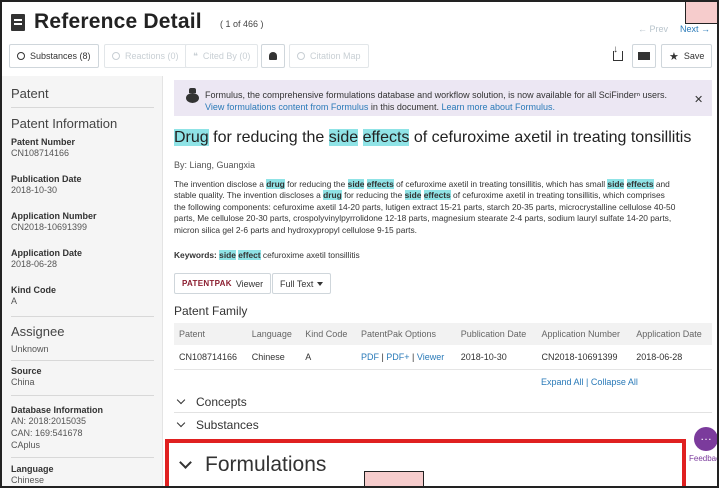 Image resolution: width=719 pixels, height=488 pixels. I want to click on pdf-link: PDF, so click(370, 357).